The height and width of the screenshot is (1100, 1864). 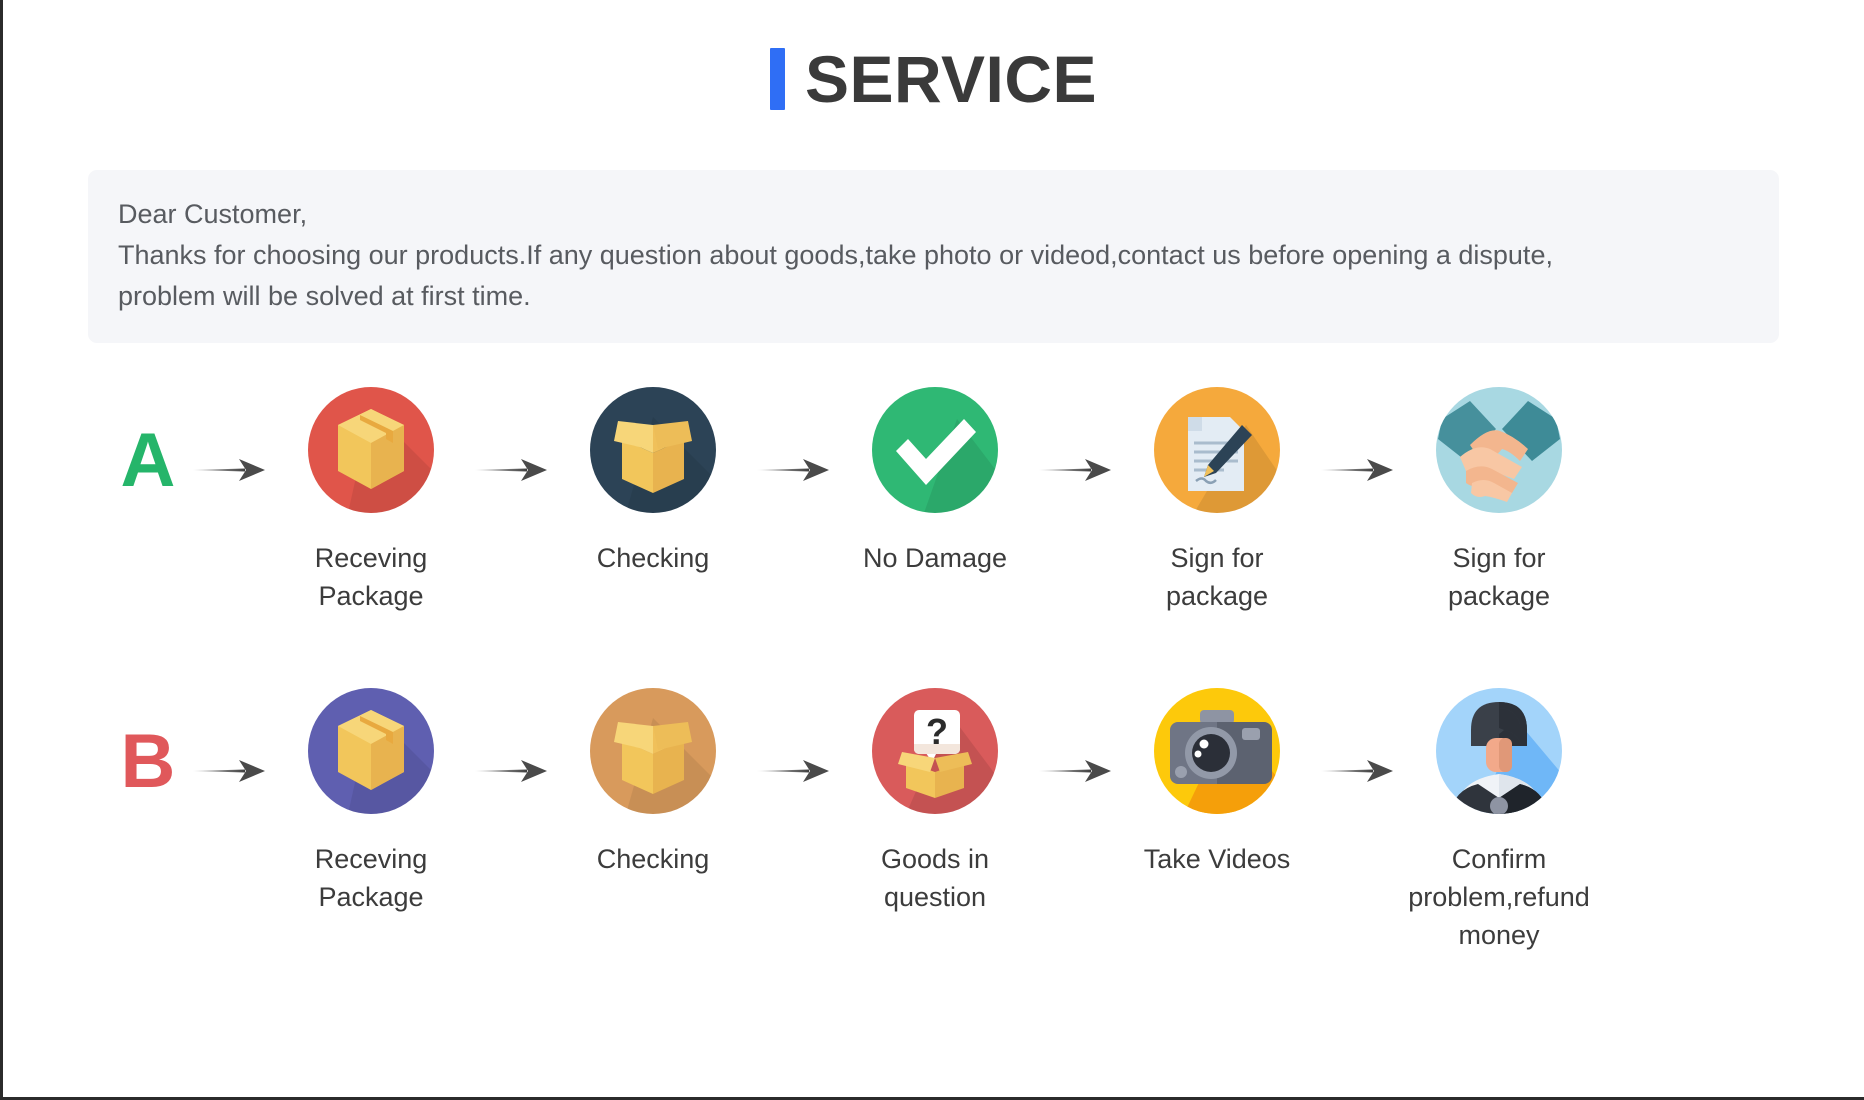 What do you see at coordinates (324, 296) in the screenshot?
I see `notice-line-3: problem will be solved at first time.` at bounding box center [324, 296].